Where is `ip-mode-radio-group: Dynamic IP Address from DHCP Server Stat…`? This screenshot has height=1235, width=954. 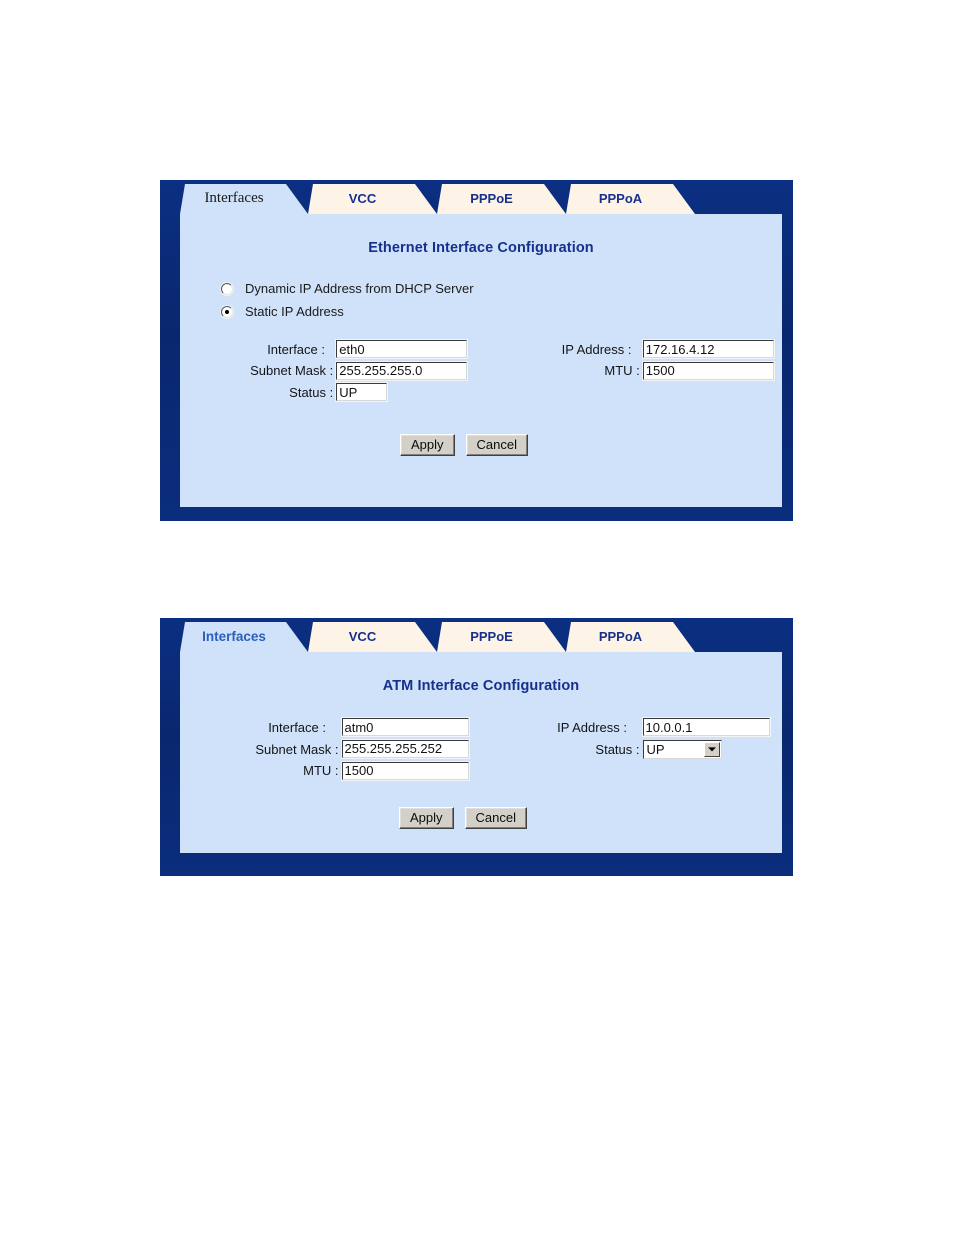
ip-mode-radio-group: Dynamic IP Address from DHCP Server Stat… is located at coordinates (481, 300).